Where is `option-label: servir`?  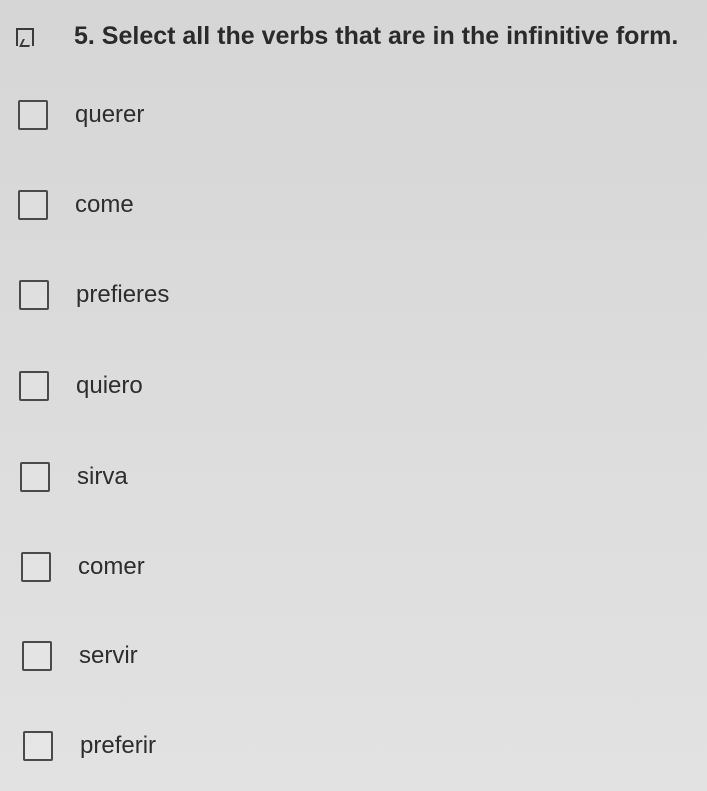
option-label: servir is located at coordinates (108, 655).